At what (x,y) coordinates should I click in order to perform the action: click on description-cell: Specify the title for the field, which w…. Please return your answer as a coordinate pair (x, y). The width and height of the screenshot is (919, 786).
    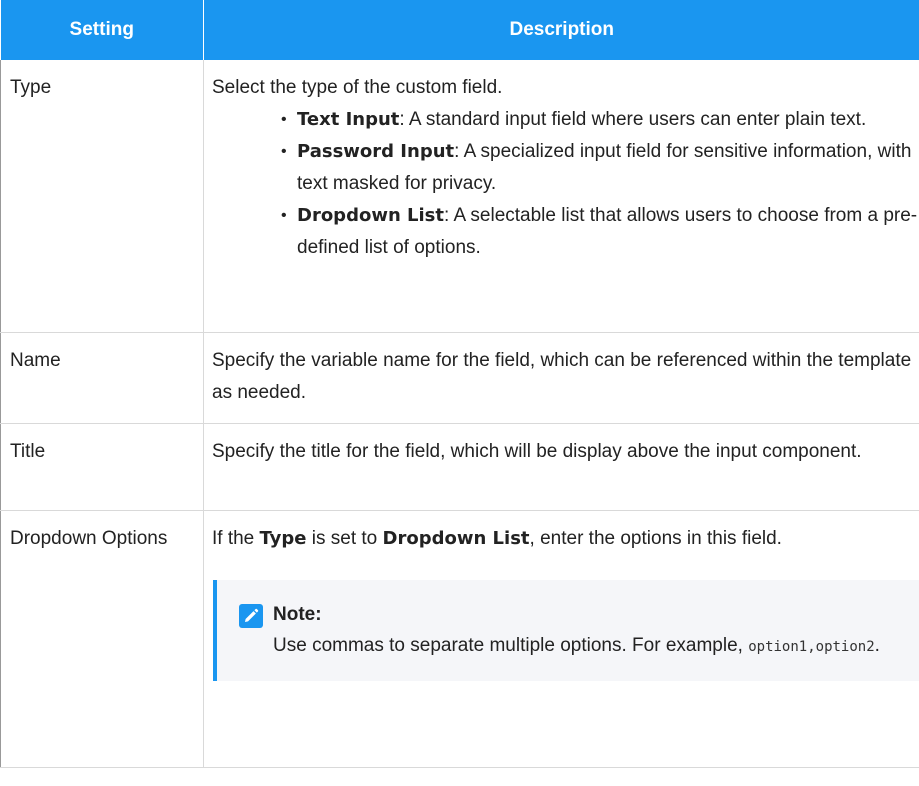
    Looking at the image, I should click on (561, 467).